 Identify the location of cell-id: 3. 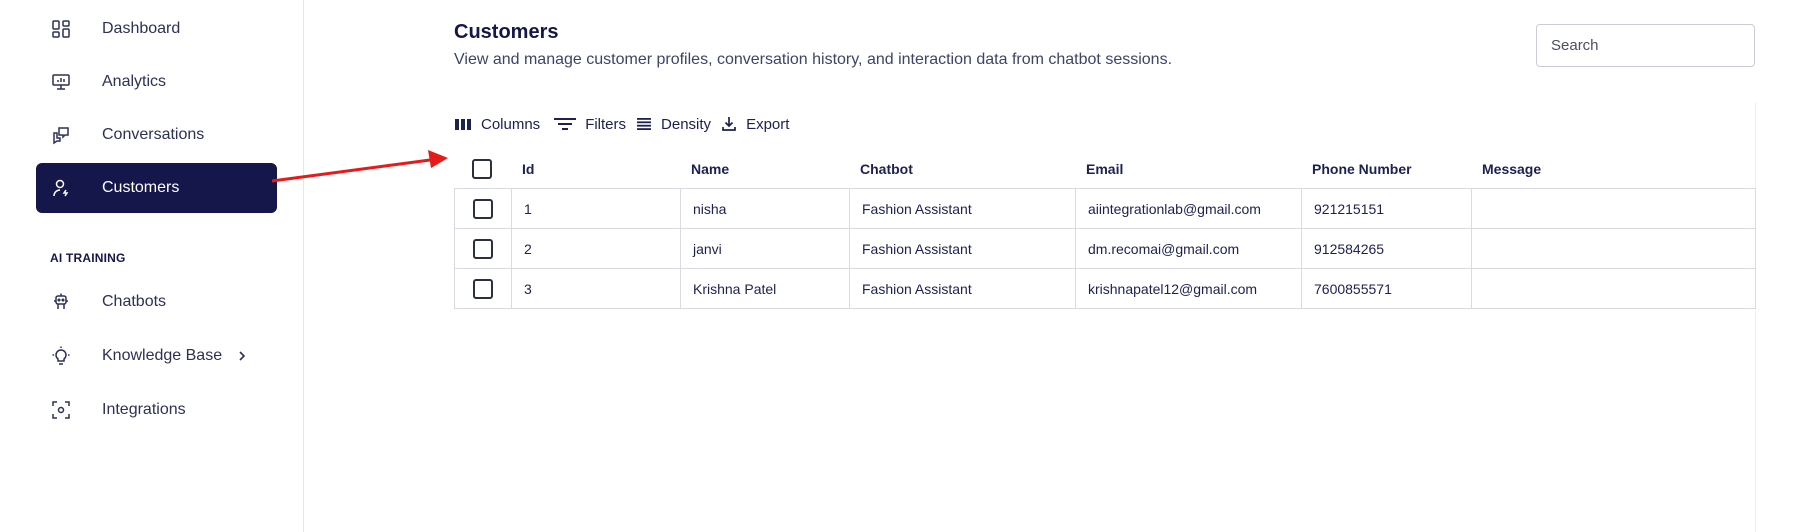
(595, 288).